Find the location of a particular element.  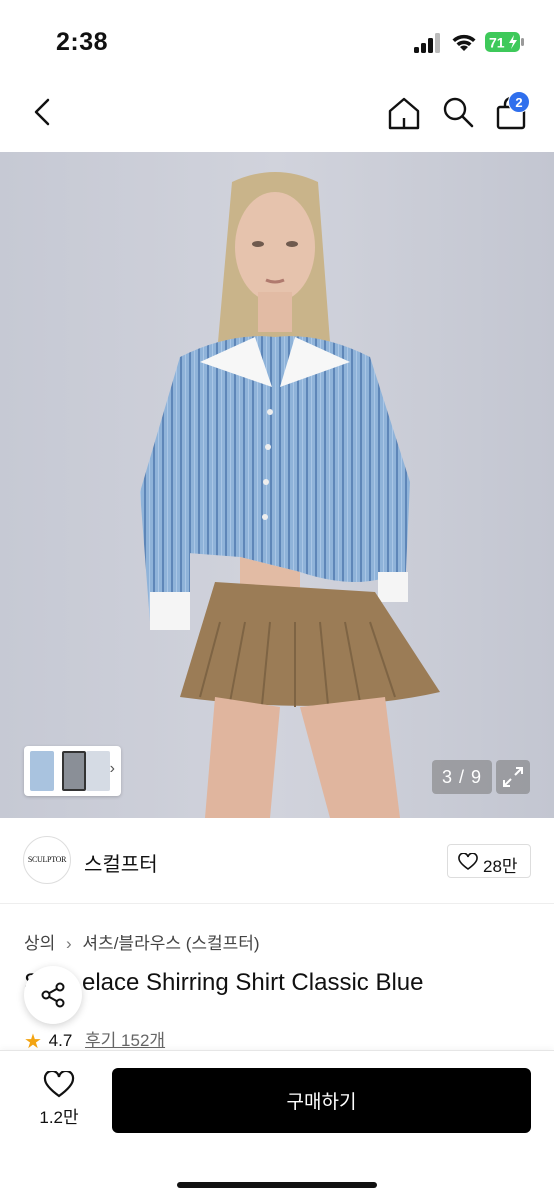

rating-row: ★ 4.7 후기 152개 is located at coordinates (94, 1039).